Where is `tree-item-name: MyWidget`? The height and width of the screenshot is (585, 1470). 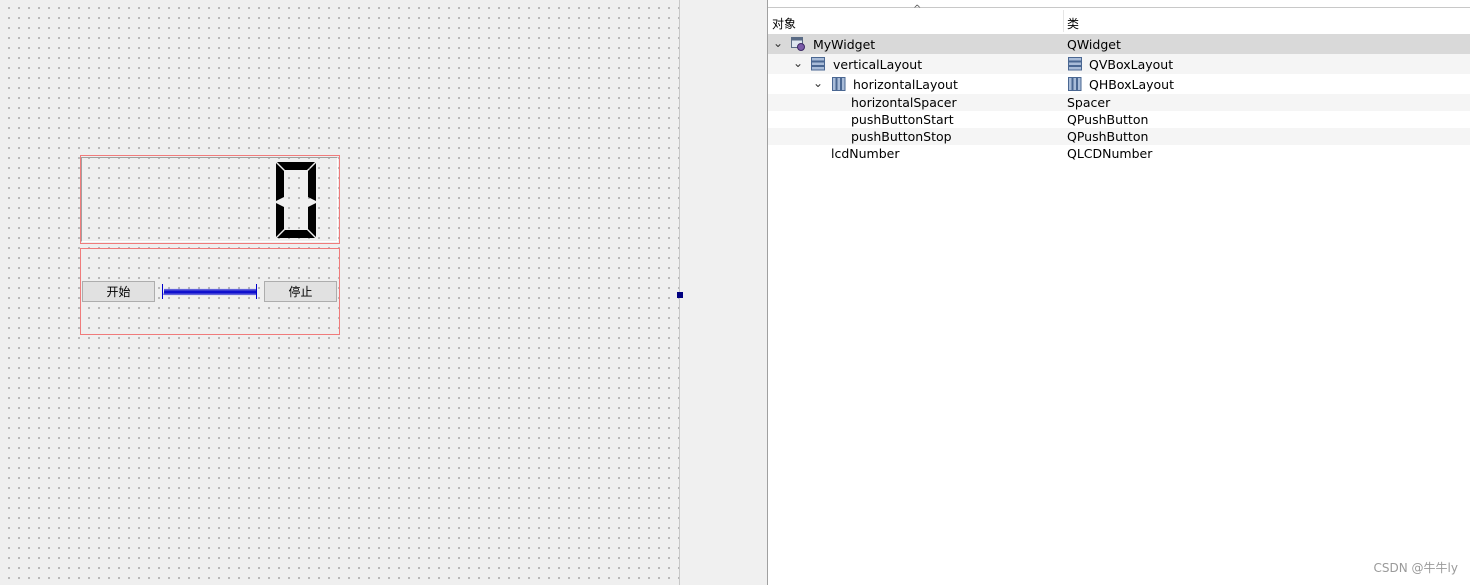 tree-item-name: MyWidget is located at coordinates (844, 44).